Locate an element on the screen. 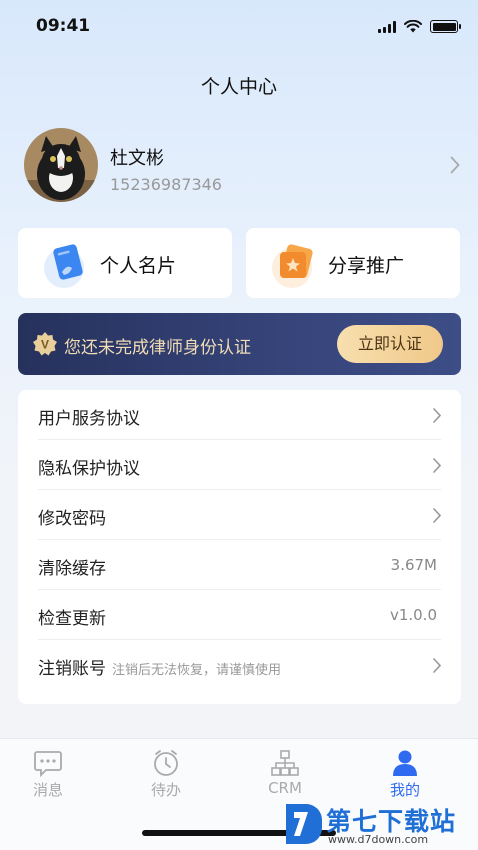 This screenshot has height=850, width=478. svg-text: V is located at coordinates (45, 345).